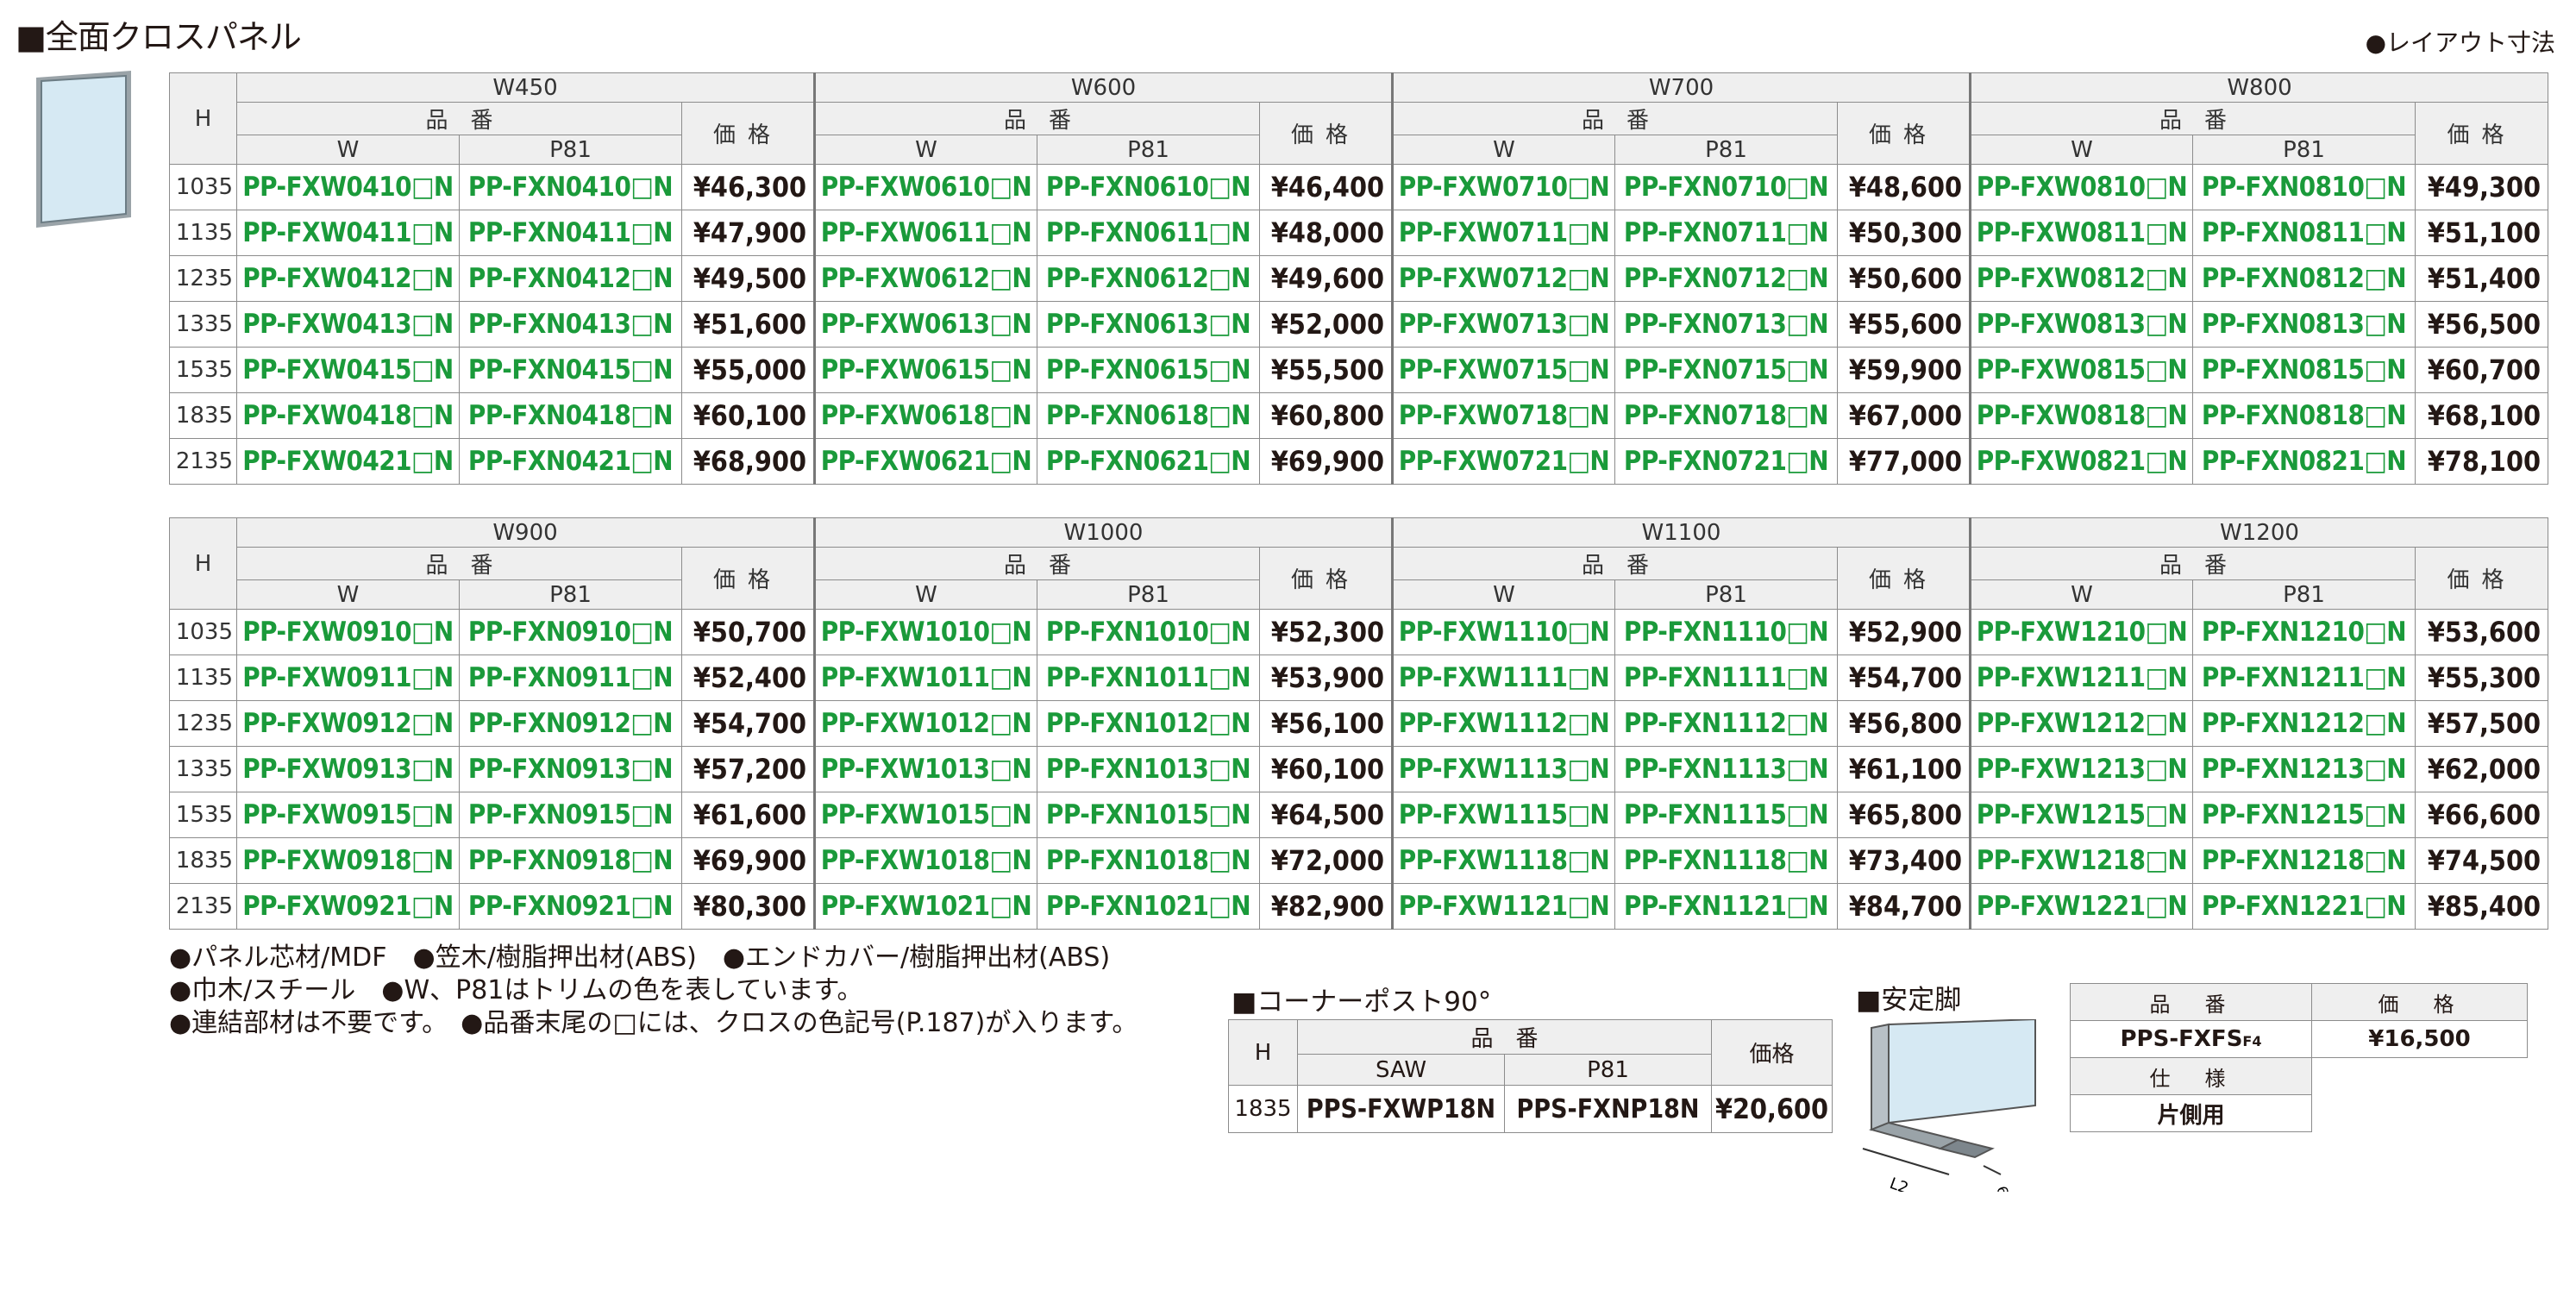 The height and width of the screenshot is (1309, 2576). I want to click on product-code-cell: PP-FXW0615□N, so click(925, 370).